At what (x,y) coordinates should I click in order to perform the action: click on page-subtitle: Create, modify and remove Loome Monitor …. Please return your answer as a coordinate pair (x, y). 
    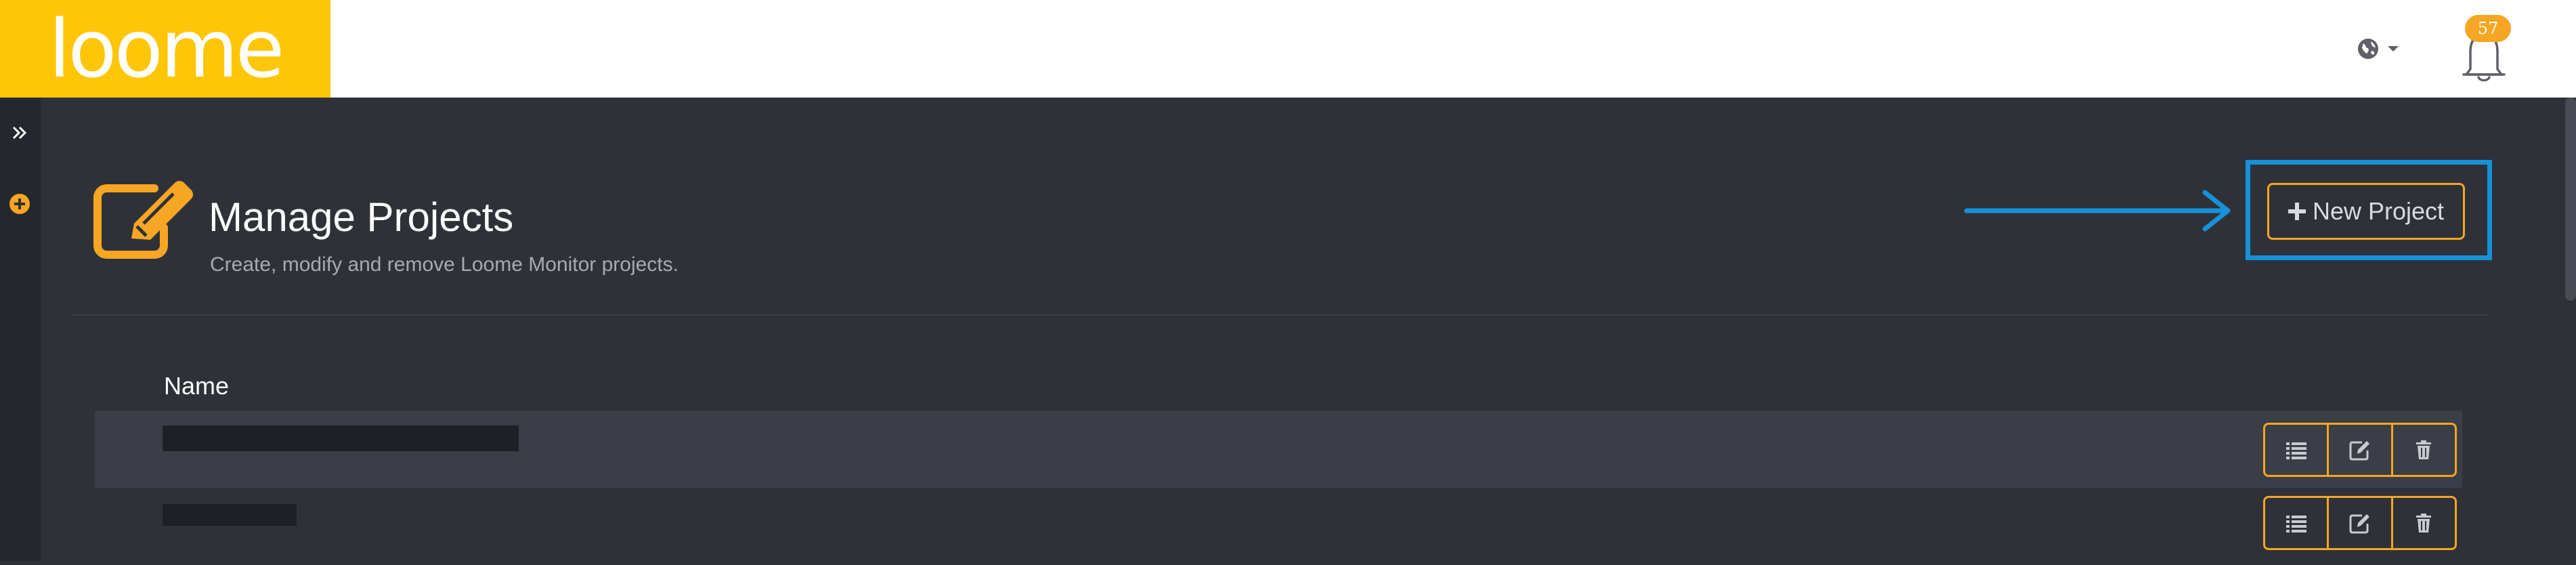
    Looking at the image, I should click on (444, 264).